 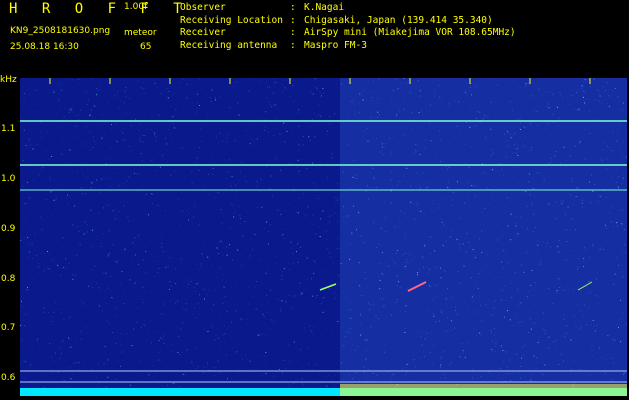 What do you see at coordinates (8, 279) in the screenshot?
I see `y-tick-label: 0.8` at bounding box center [8, 279].